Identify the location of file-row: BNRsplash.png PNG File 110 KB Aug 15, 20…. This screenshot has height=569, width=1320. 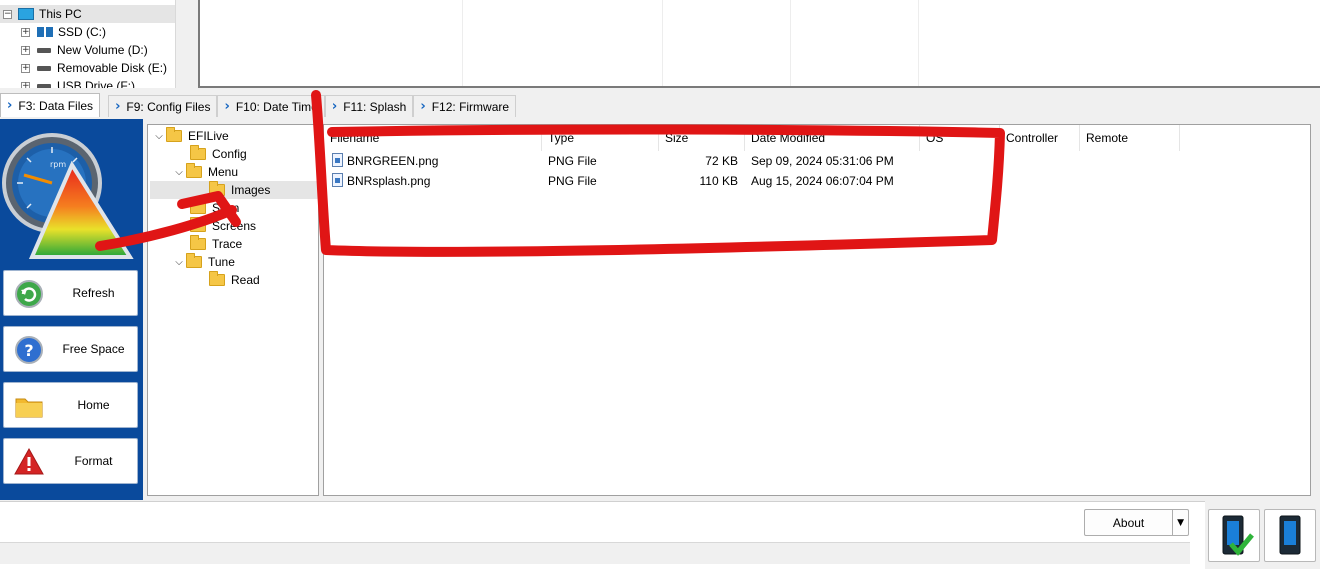
(624, 181).